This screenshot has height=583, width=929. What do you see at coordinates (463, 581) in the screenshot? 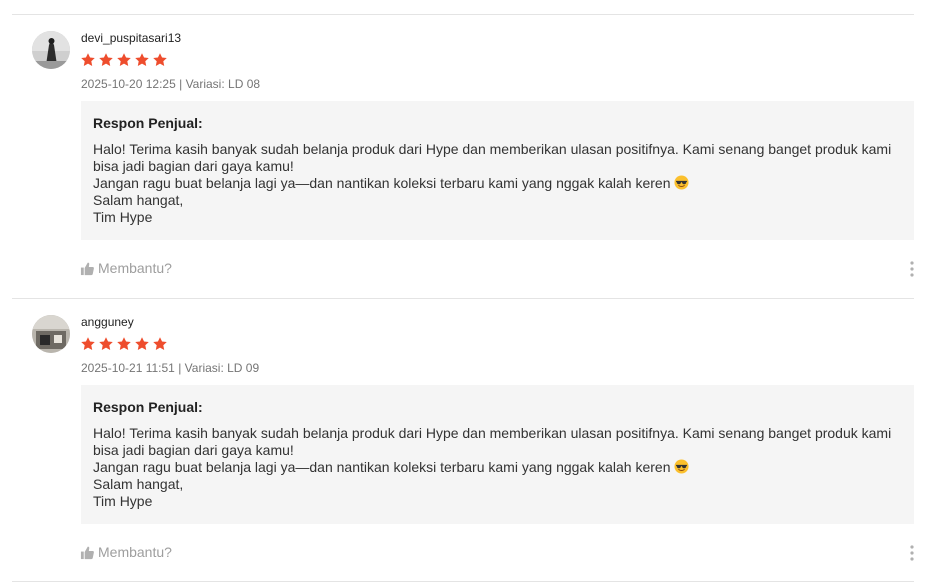
I see `divider-bottom` at bounding box center [463, 581].